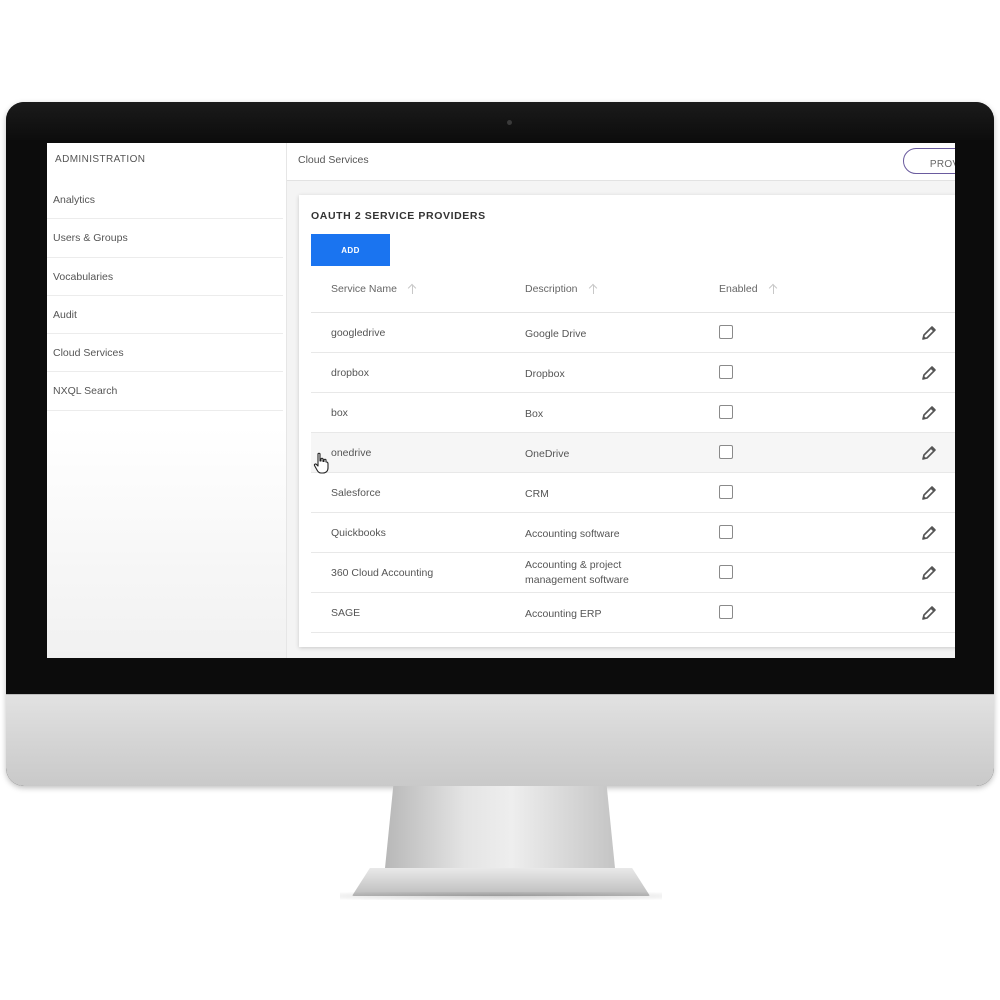 This screenshot has width=1000, height=1000. I want to click on service-name-cell: onedrive, so click(351, 453).